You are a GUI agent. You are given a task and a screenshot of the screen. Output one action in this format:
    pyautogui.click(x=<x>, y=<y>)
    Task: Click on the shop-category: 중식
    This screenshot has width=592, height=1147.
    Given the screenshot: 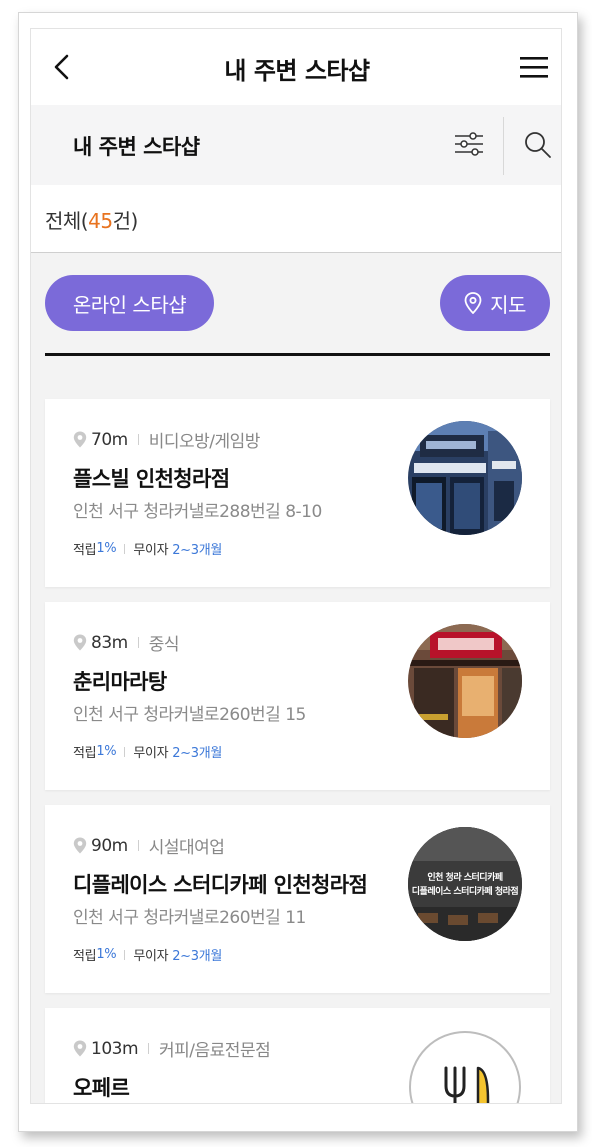 What is the action you would take?
    pyautogui.click(x=164, y=645)
    